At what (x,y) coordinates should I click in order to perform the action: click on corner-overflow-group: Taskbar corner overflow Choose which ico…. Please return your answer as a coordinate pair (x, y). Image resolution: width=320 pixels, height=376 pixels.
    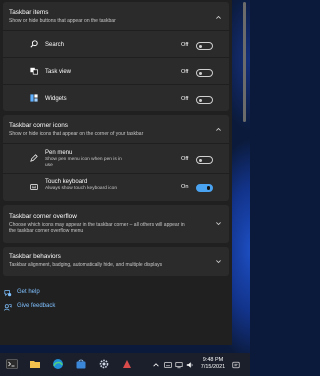
    Looking at the image, I should click on (116, 224).